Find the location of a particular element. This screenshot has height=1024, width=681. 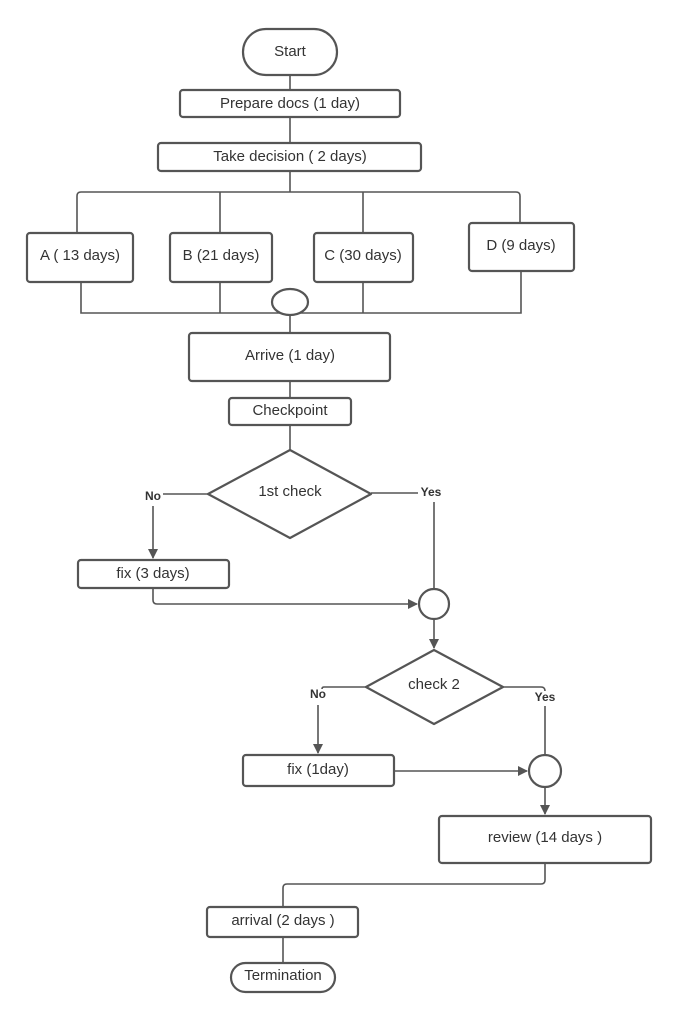

prepare-docs-label: Prepare docs (1 day) is located at coordinates (290, 103).